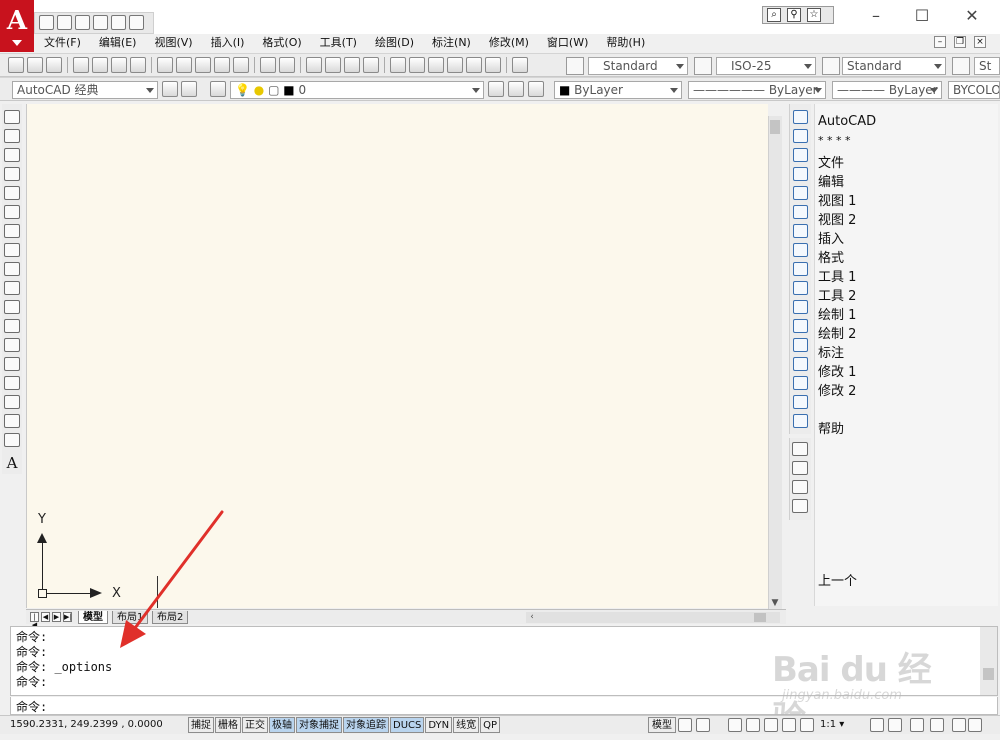 The image size is (1000, 740). I want to click on application-menu-button: A, so click(17, 26).